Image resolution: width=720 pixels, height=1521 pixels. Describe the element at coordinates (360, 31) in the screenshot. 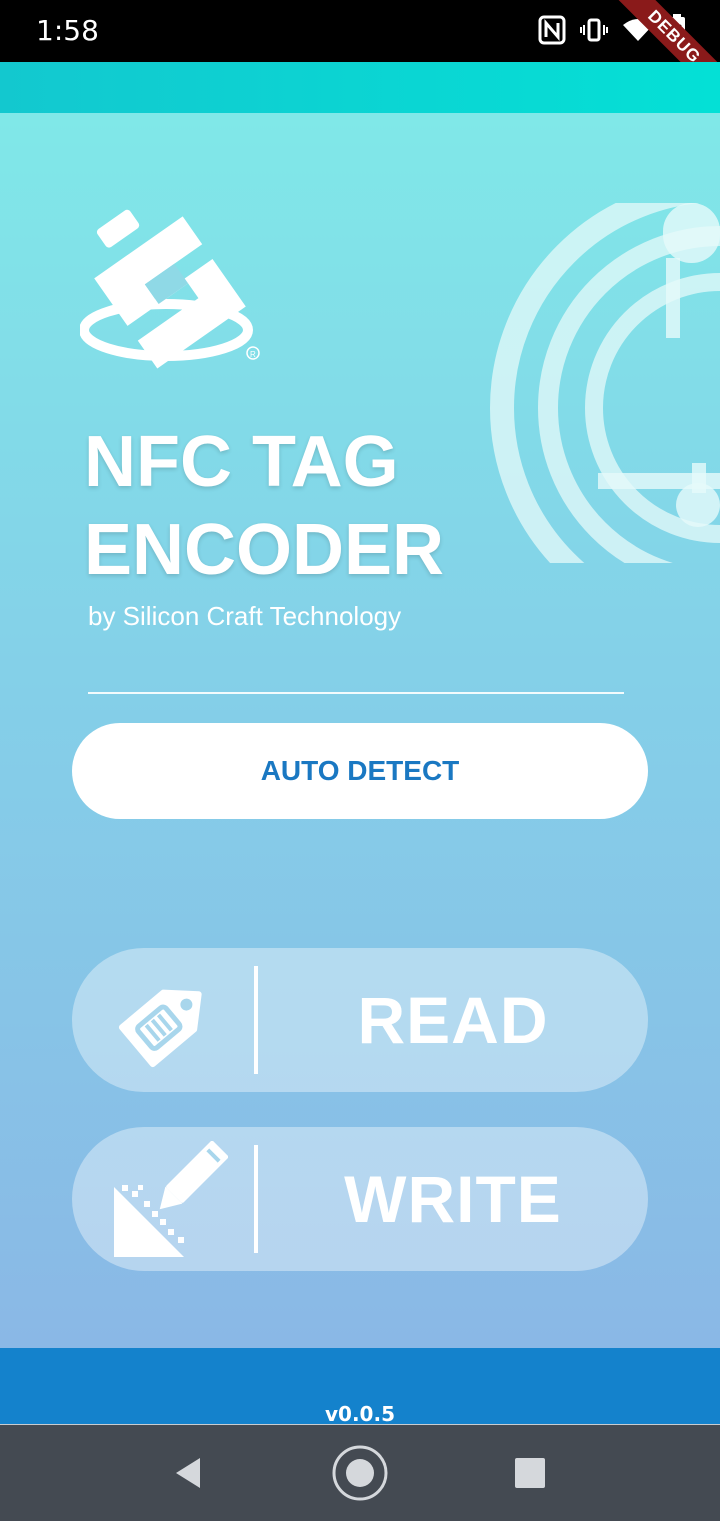

I see `status-bar: 1:58 93` at that location.